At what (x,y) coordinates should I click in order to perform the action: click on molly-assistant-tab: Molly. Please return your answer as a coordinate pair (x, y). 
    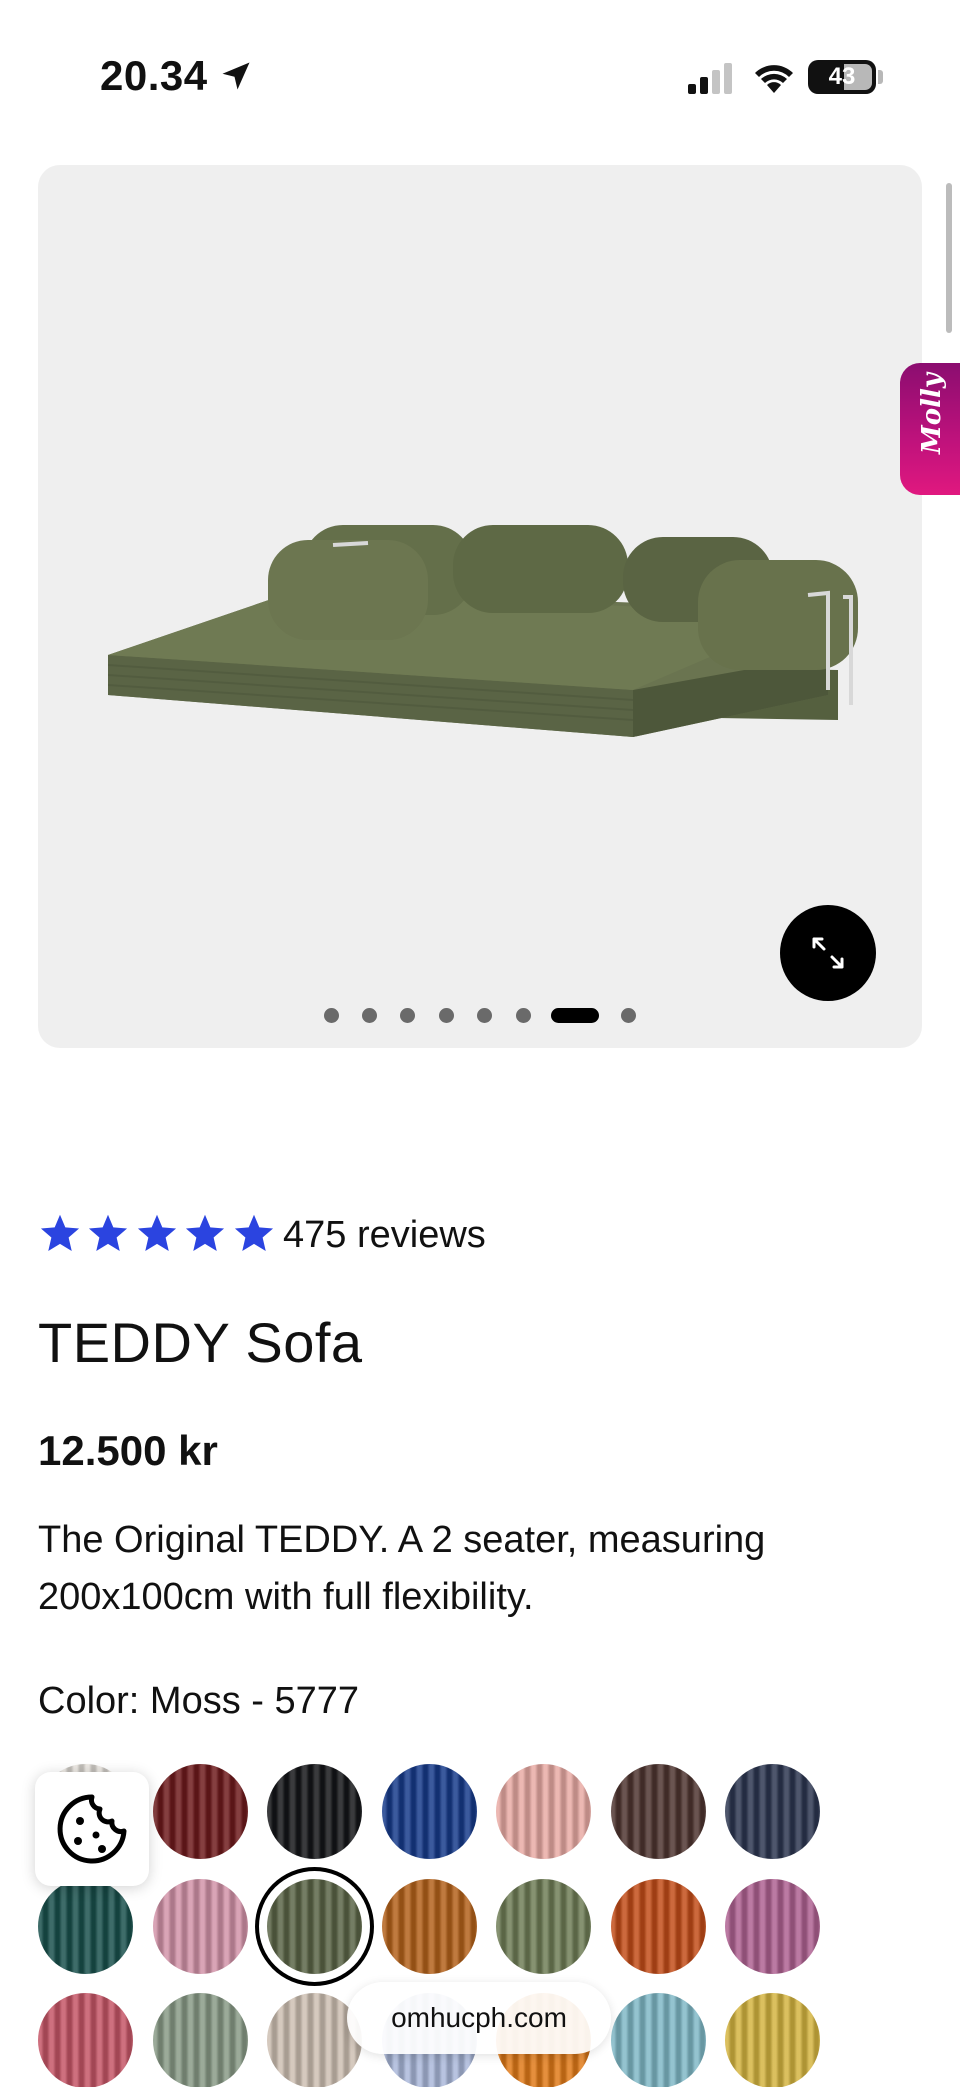
    Looking at the image, I should click on (930, 429).